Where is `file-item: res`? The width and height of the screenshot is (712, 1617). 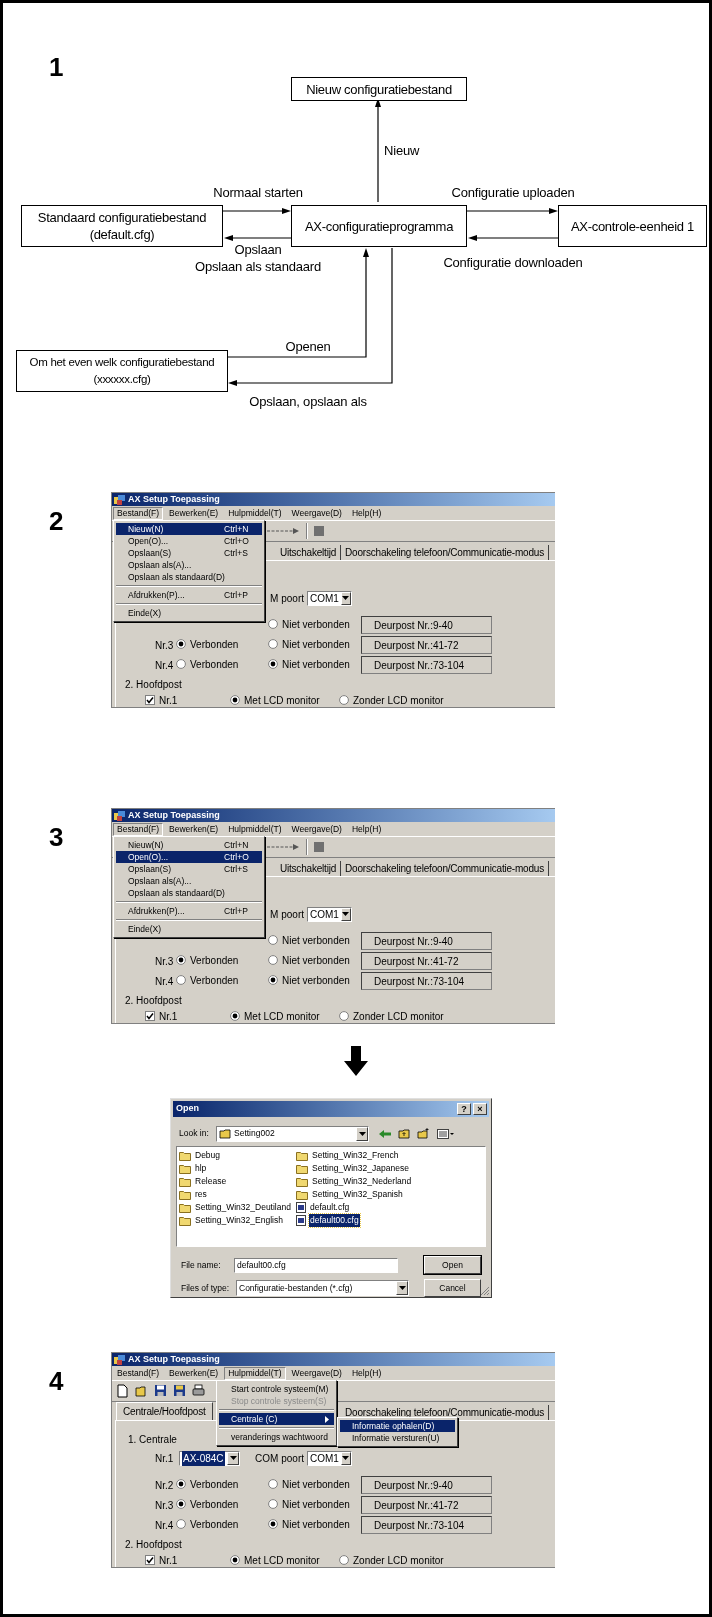 file-item: res is located at coordinates (193, 1194).